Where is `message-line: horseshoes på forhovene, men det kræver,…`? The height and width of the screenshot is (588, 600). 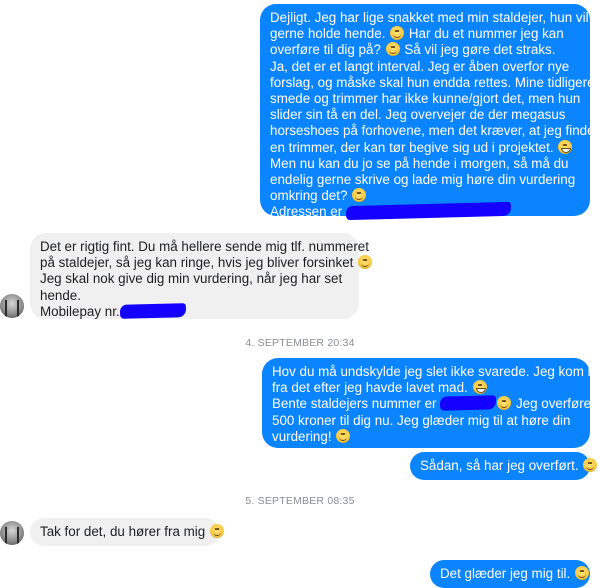 message-line: horseshoes på forhovene, men det kræver,… is located at coordinates (435, 131).